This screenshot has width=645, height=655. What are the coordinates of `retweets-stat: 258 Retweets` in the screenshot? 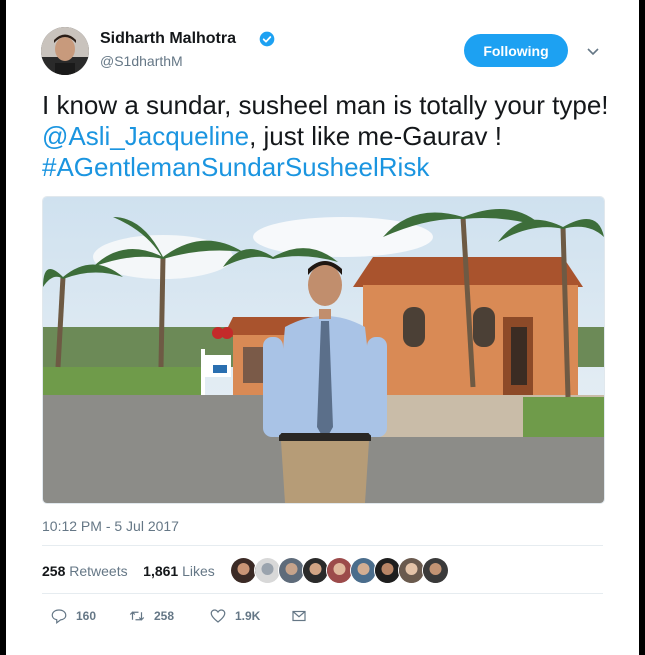 It's located at (85, 571).